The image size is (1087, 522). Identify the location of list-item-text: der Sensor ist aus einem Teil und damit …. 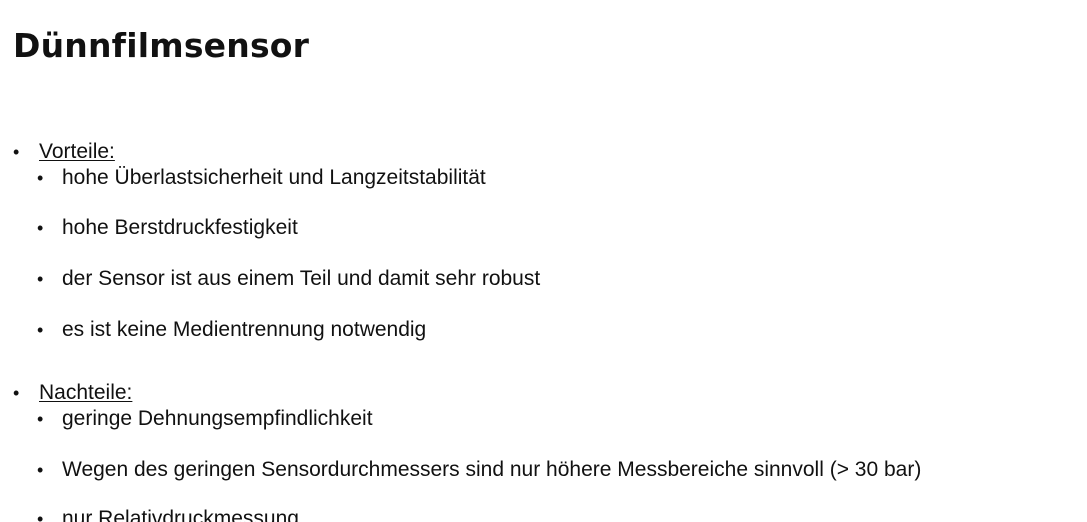
(301, 278).